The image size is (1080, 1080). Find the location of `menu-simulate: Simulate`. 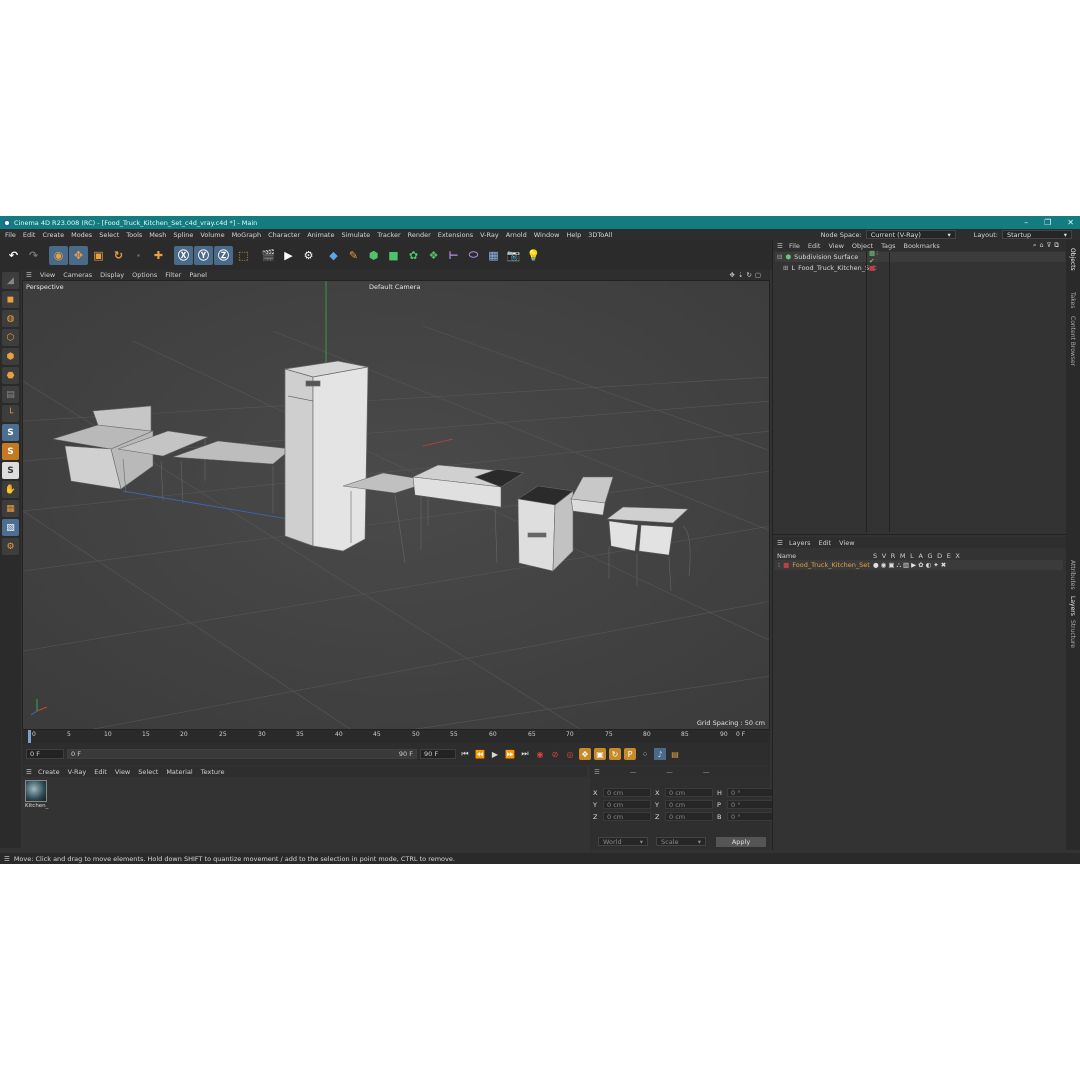

menu-simulate: Simulate is located at coordinates (355, 235).